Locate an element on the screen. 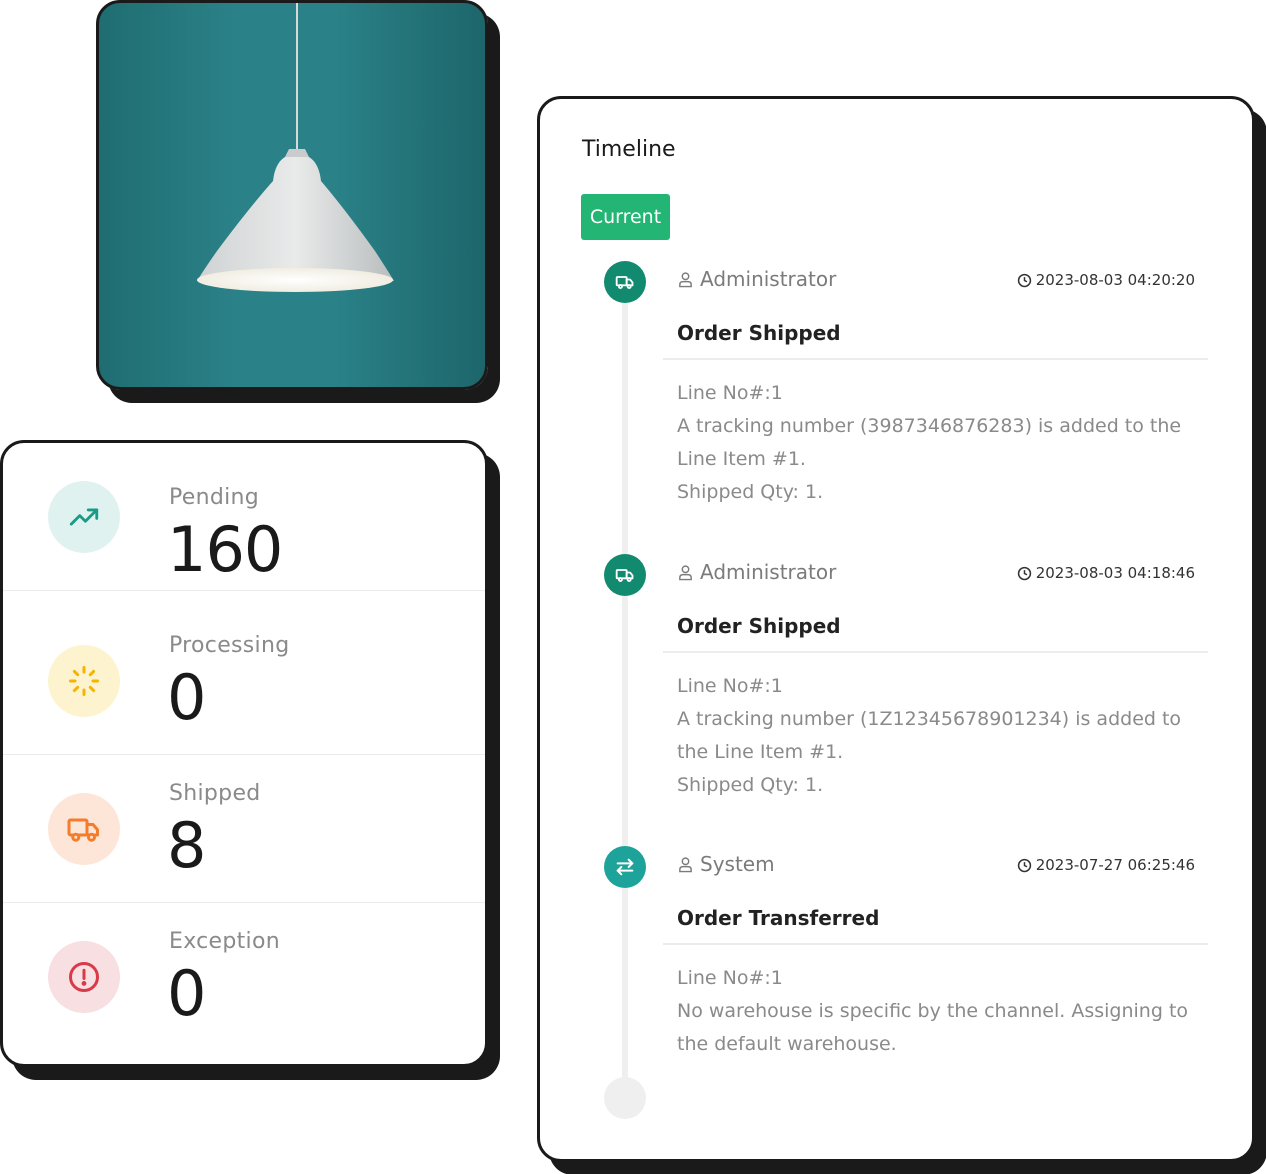  stat-value: 160 is located at coordinates (225, 549).